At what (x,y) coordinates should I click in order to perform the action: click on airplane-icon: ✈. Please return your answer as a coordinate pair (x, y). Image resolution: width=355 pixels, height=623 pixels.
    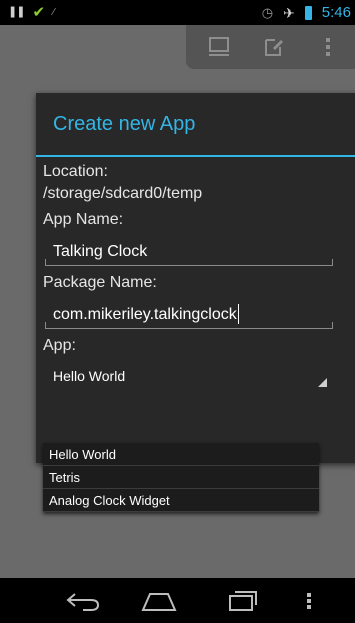
    Looking at the image, I should click on (289, 12).